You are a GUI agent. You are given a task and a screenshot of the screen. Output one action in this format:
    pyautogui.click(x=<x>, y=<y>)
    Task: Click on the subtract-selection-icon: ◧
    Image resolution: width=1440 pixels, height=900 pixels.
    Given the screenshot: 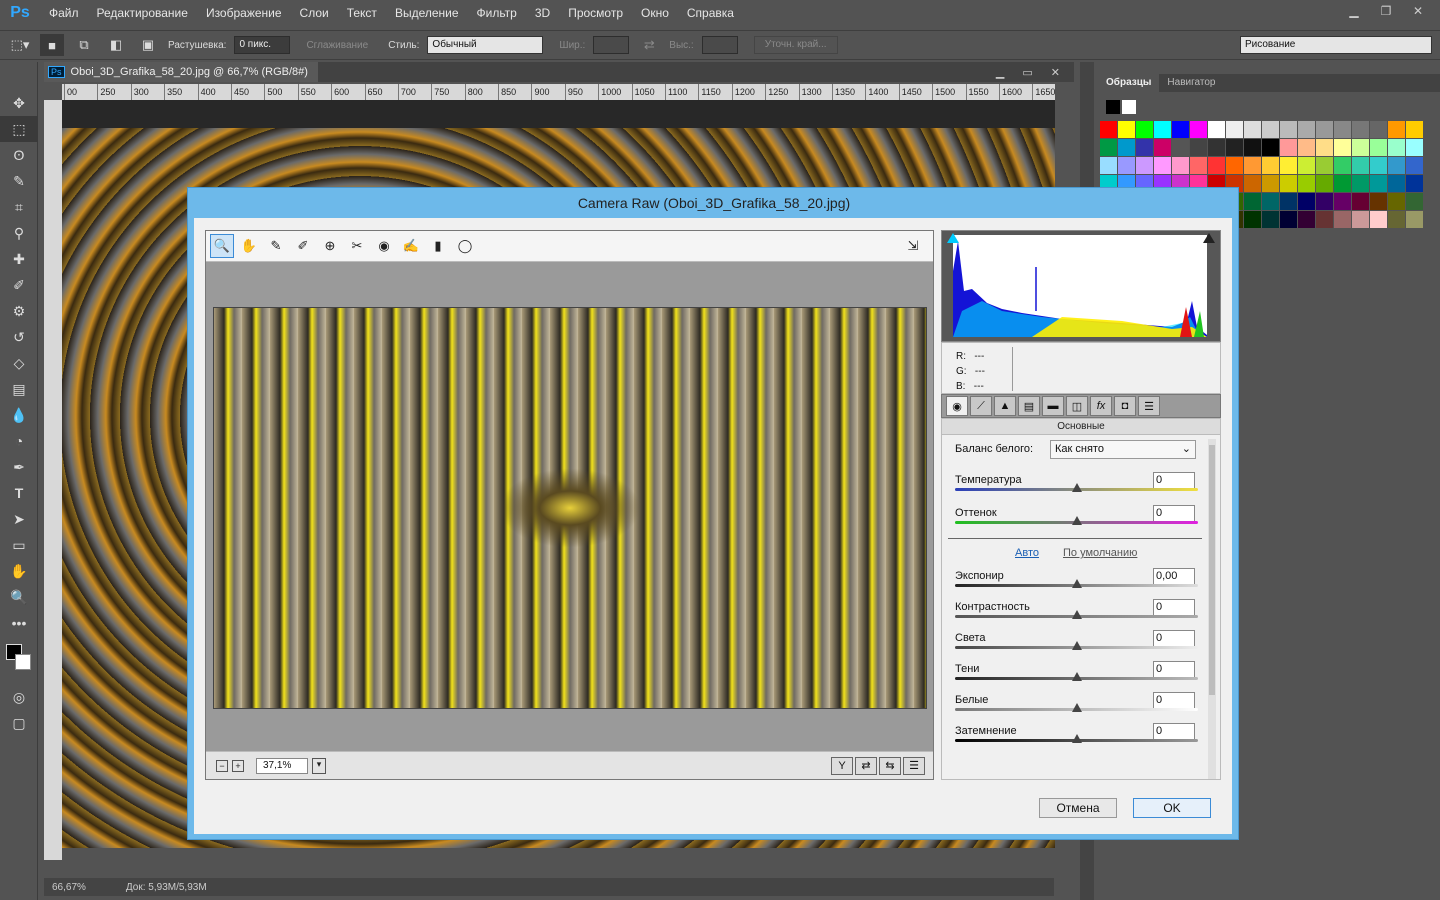 What is the action you would take?
    pyautogui.click(x=116, y=45)
    